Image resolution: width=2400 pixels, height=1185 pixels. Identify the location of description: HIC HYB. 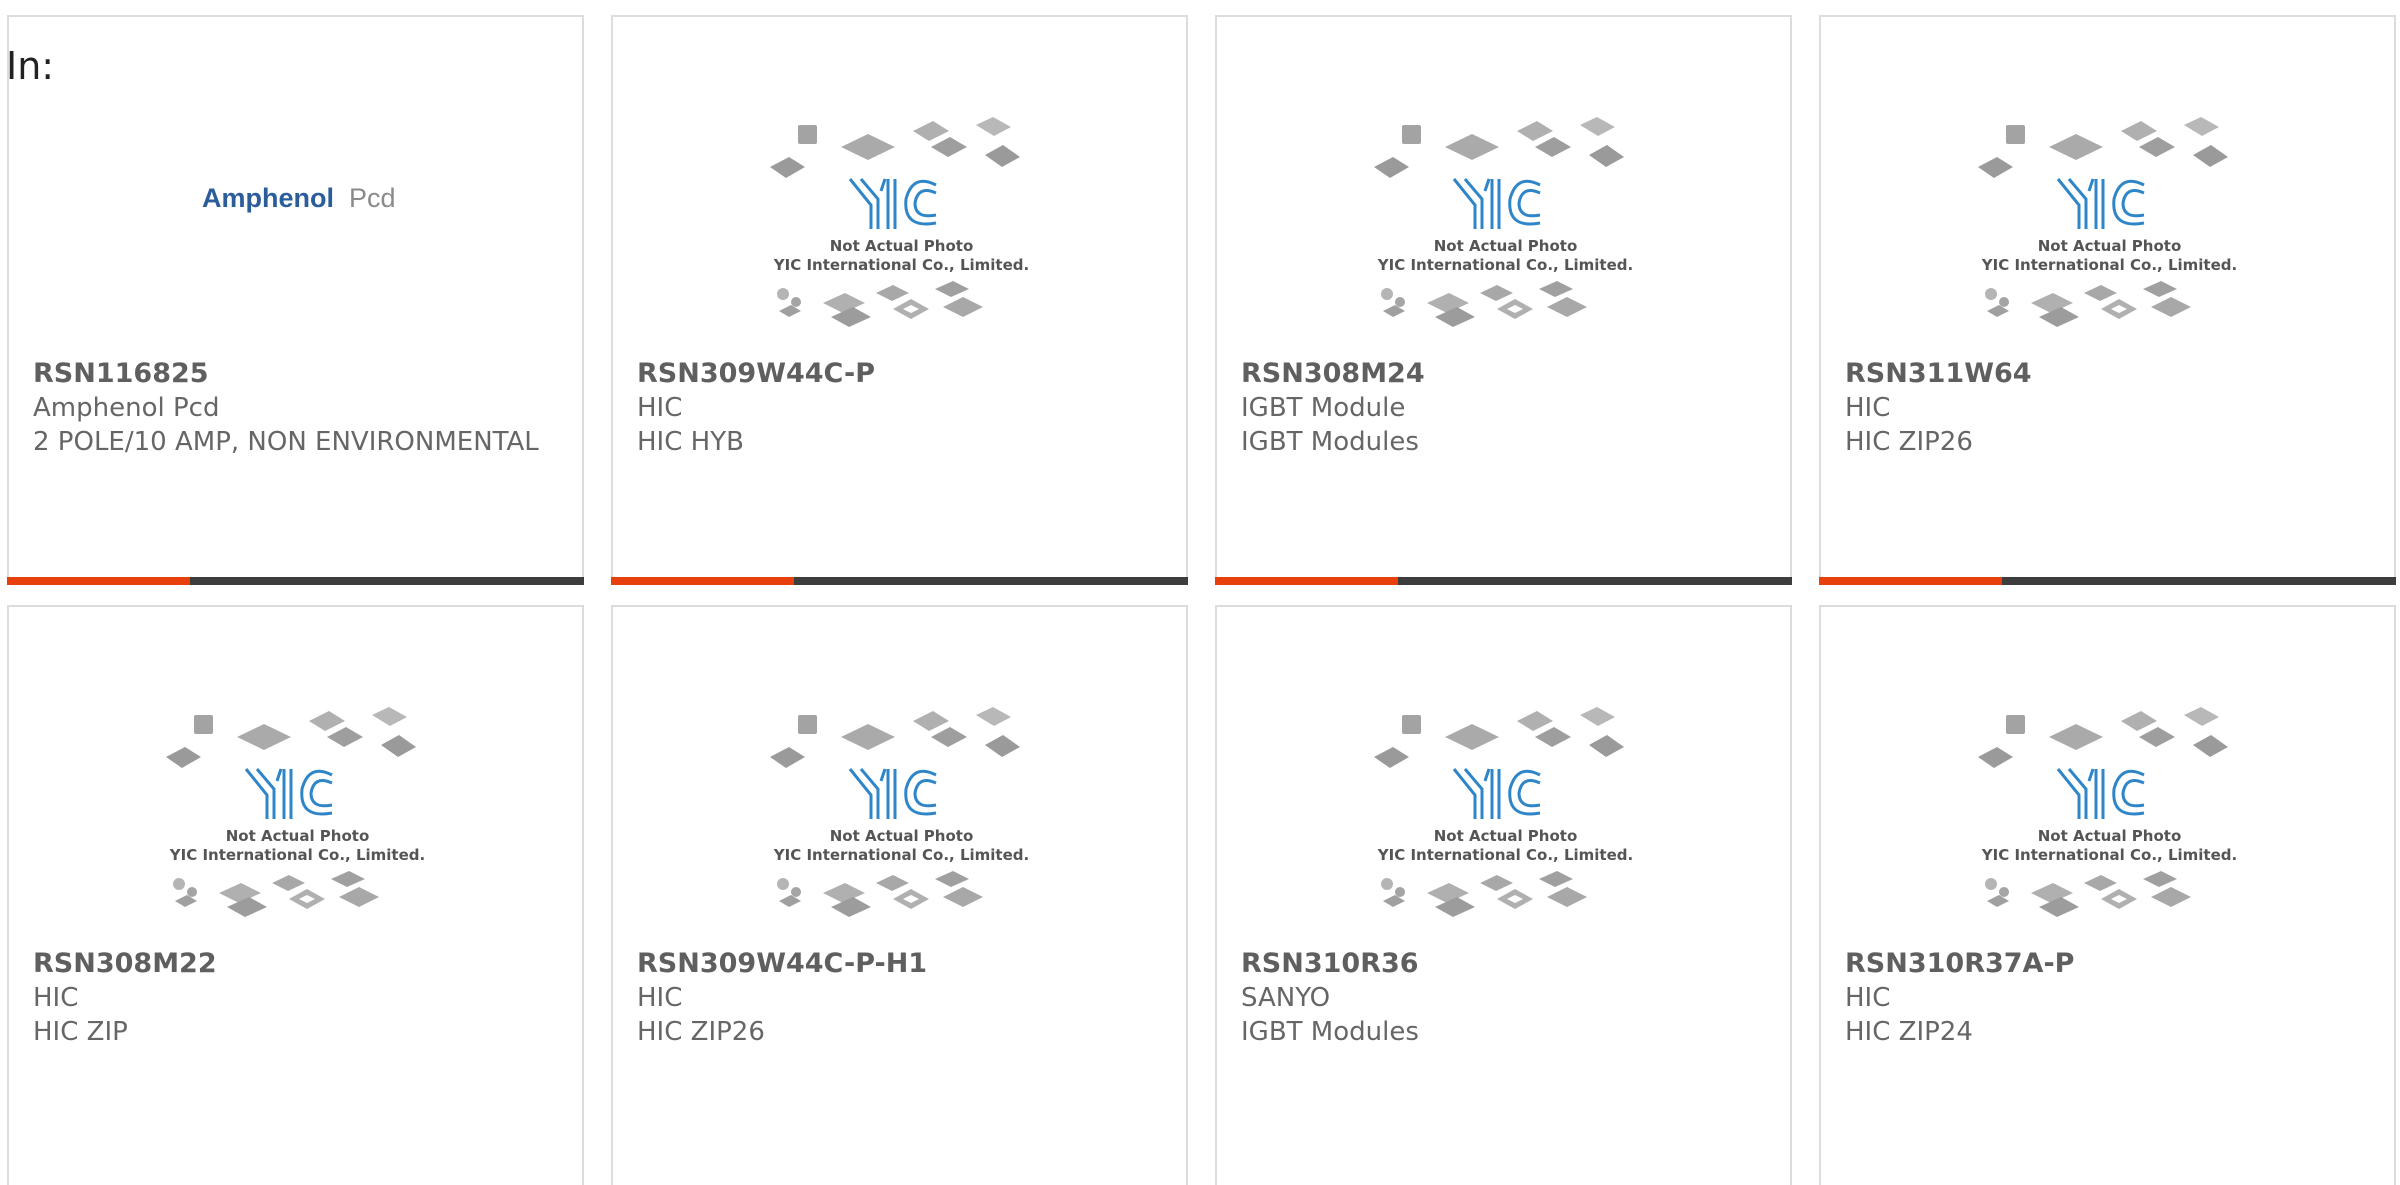
(690, 442).